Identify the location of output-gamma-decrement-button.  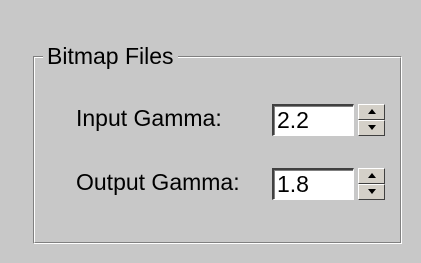
(371, 192).